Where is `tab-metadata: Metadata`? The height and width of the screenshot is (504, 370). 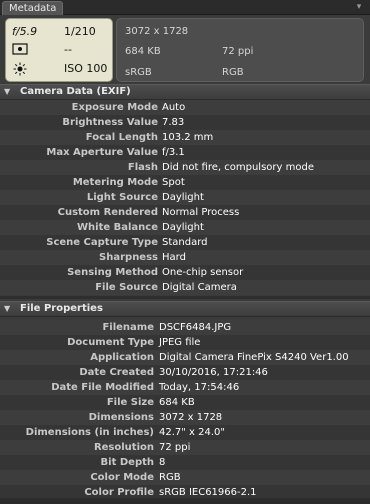
tab-metadata: Metadata is located at coordinates (33, 8).